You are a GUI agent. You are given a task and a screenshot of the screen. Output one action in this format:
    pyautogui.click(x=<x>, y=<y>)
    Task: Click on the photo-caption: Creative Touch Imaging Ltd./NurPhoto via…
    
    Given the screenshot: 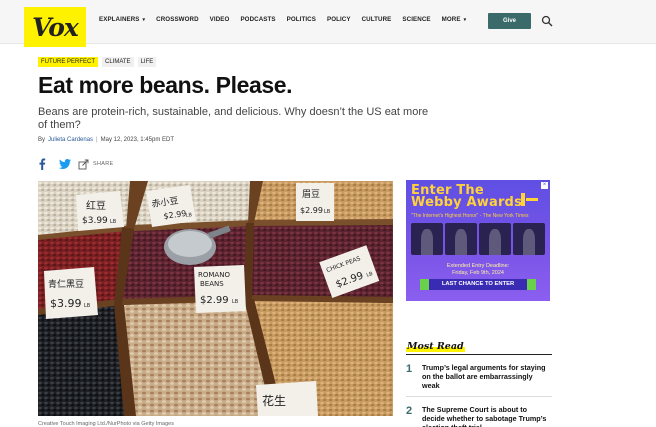 What is the action you would take?
    pyautogui.click(x=106, y=424)
    